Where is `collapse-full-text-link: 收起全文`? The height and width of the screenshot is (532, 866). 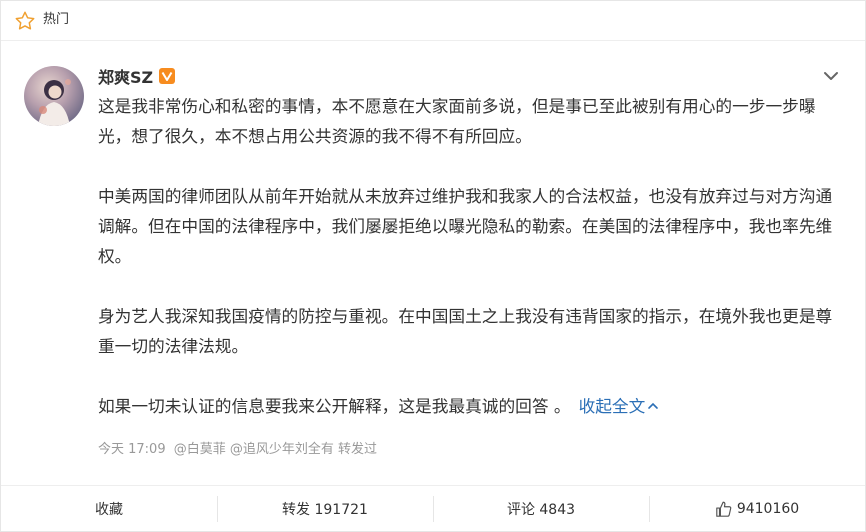 collapse-full-text-link: 收起全文 is located at coordinates (619, 406).